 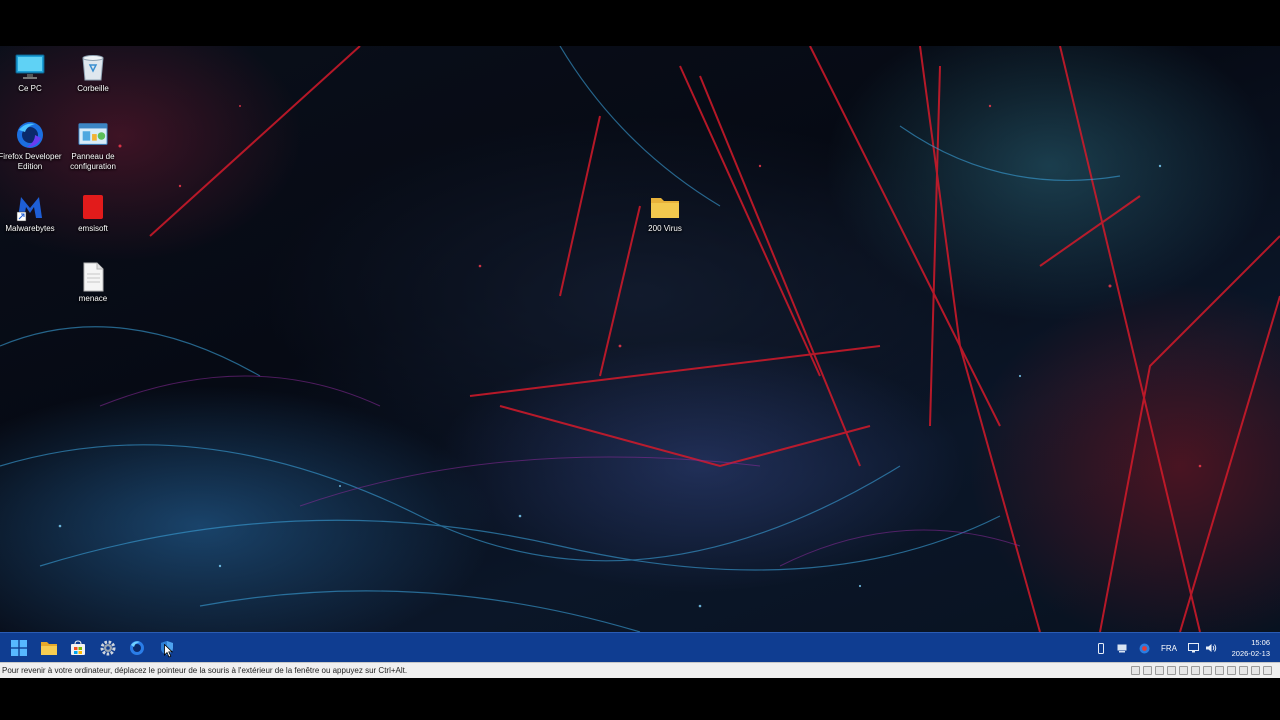 I want to click on malwarebytes-icon, so click(x=30, y=207).